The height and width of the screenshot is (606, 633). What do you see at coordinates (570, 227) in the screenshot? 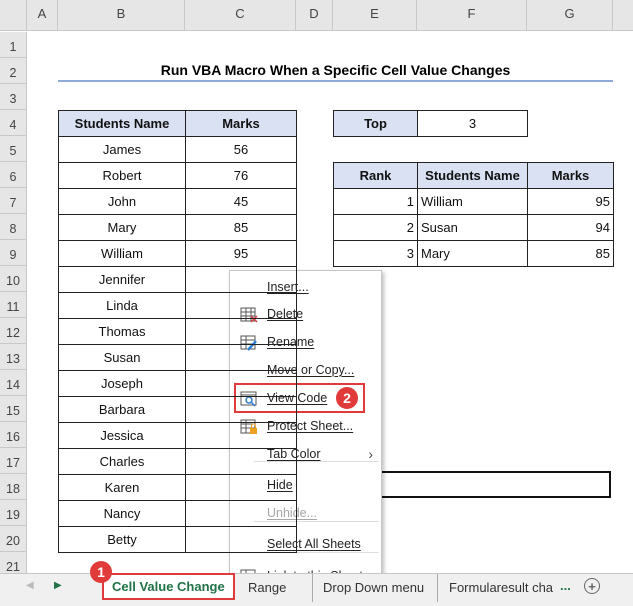
I see `rank-marks-cell: 94` at bounding box center [570, 227].